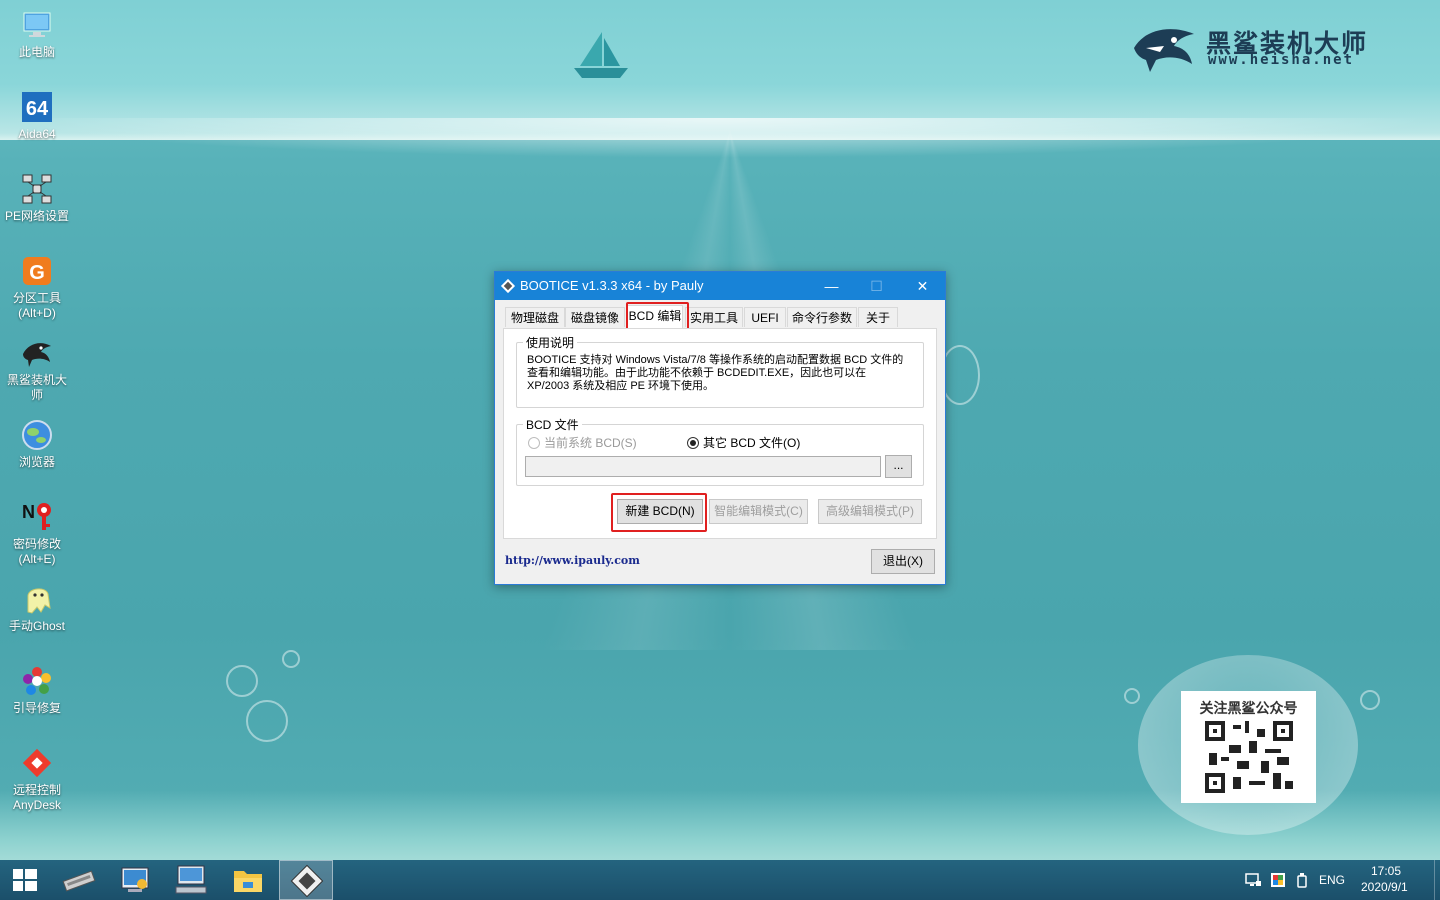 The image size is (1440, 900). I want to click on desktop-icon-heisha: 黑鲨装机大 师, so click(37, 369).